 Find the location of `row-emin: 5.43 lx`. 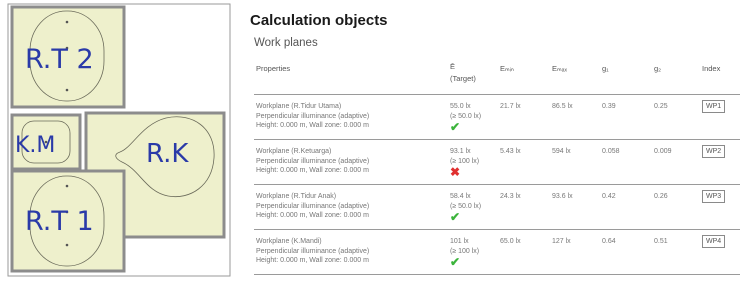

row-emin: 5.43 lx is located at coordinates (510, 151).